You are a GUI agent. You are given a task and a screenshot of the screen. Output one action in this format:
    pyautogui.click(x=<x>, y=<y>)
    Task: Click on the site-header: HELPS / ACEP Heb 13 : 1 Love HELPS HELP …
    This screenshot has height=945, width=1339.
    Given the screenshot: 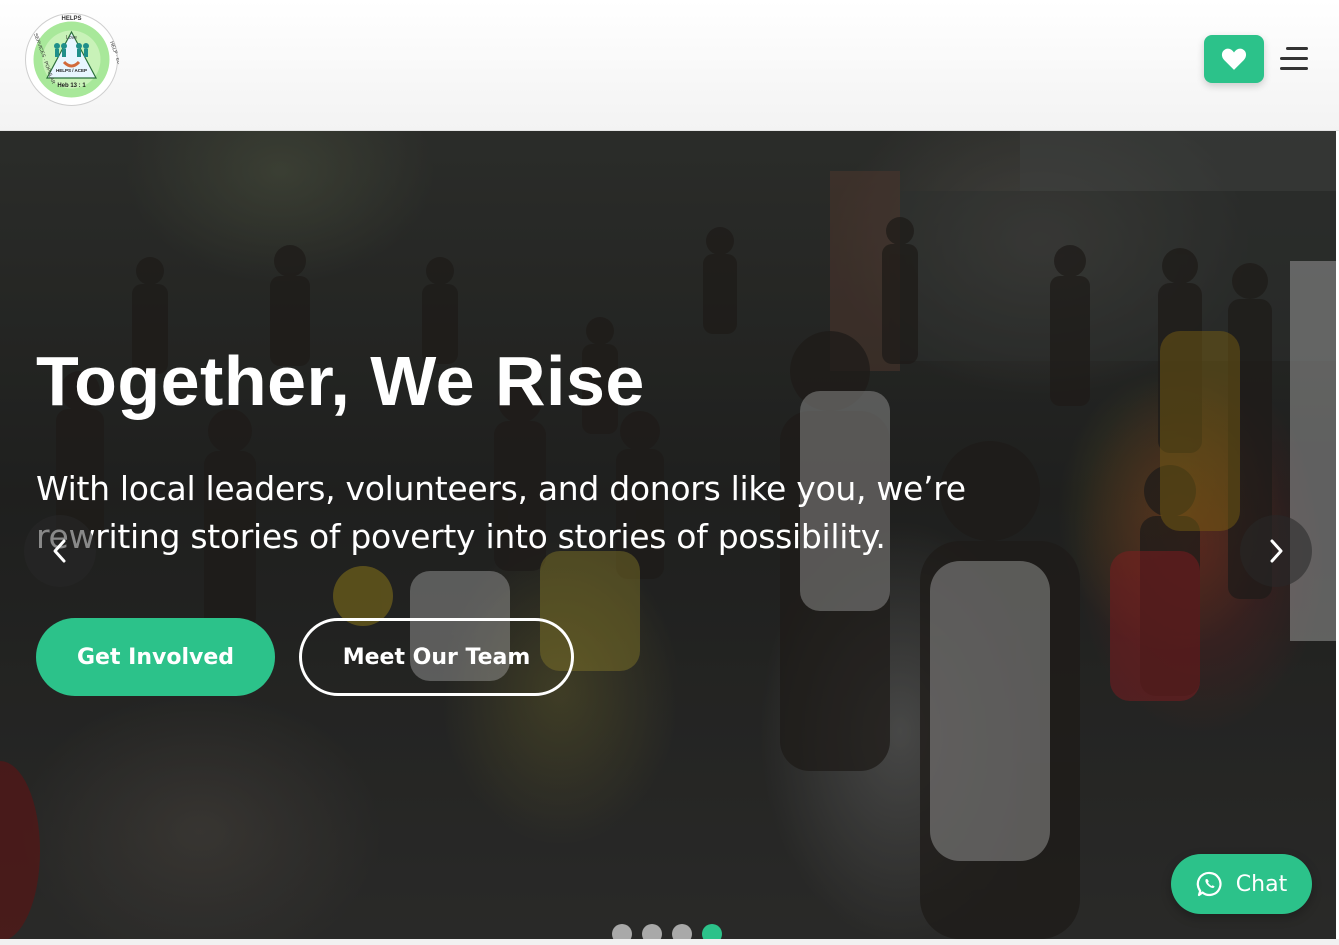 What is the action you would take?
    pyautogui.click(x=669, y=65)
    